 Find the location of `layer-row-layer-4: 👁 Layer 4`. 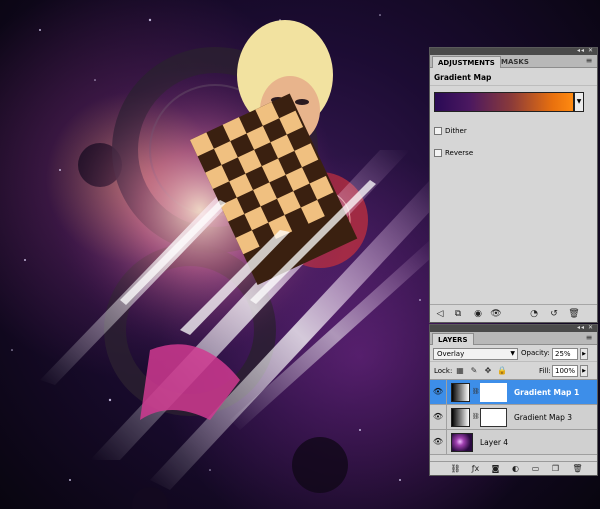

layer-row-layer-4: 👁 Layer 4 is located at coordinates (513, 442).